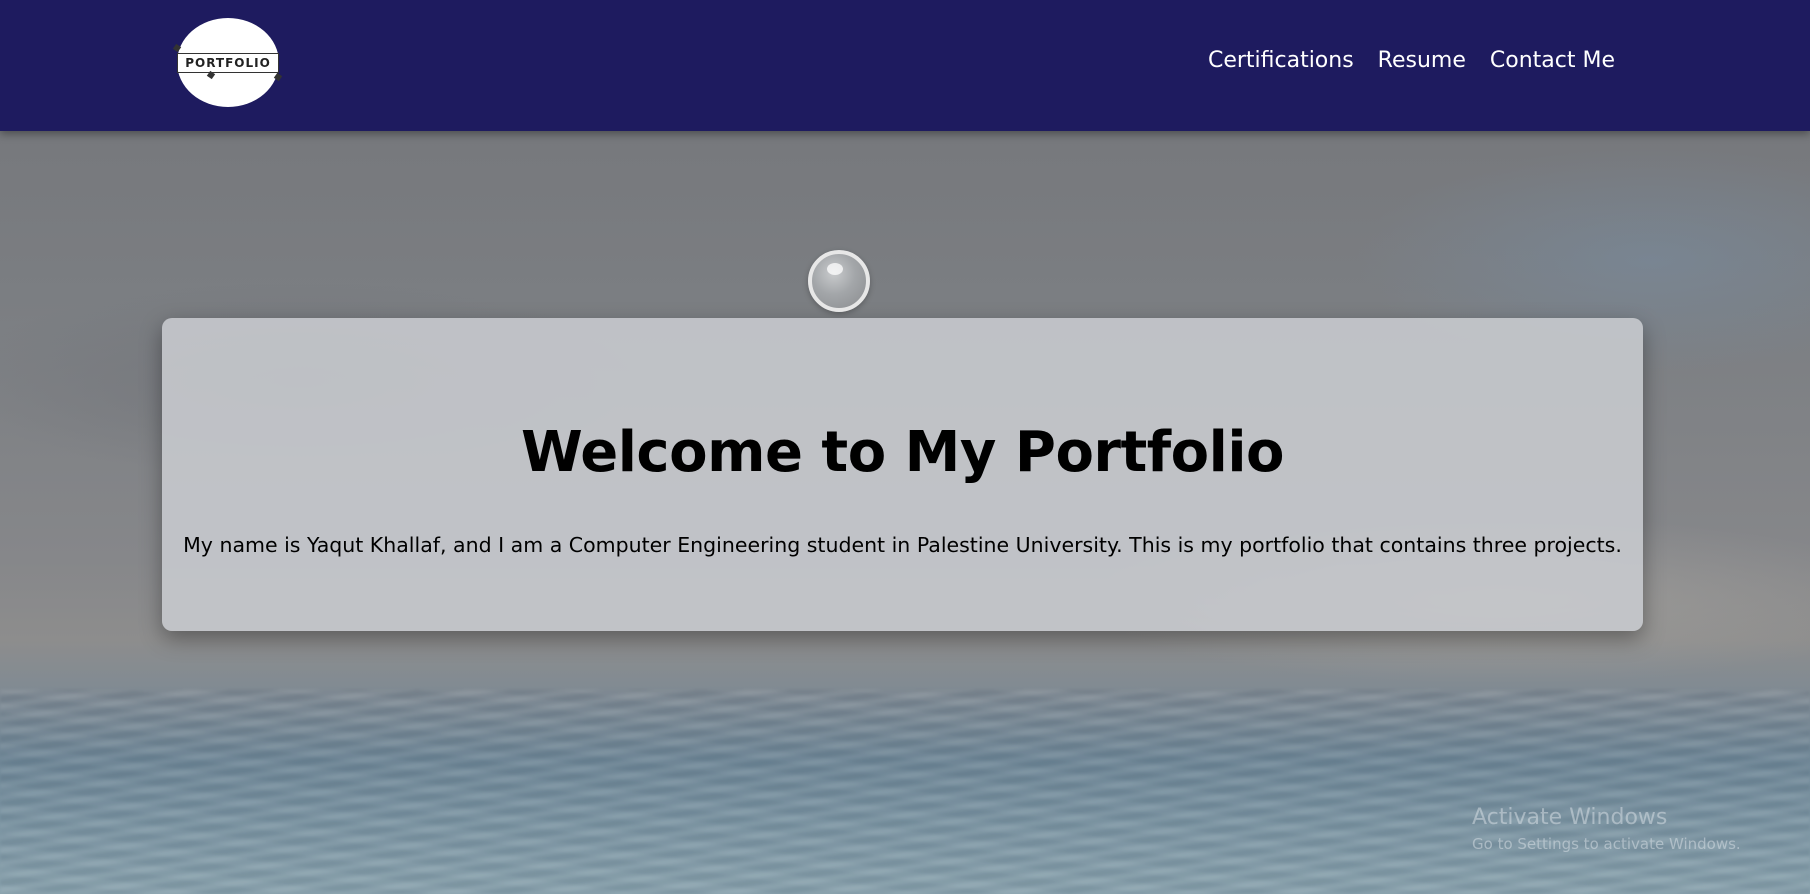 The height and width of the screenshot is (894, 1810). What do you see at coordinates (1570, 817) in the screenshot?
I see `watermark-title: Activate Windows` at bounding box center [1570, 817].